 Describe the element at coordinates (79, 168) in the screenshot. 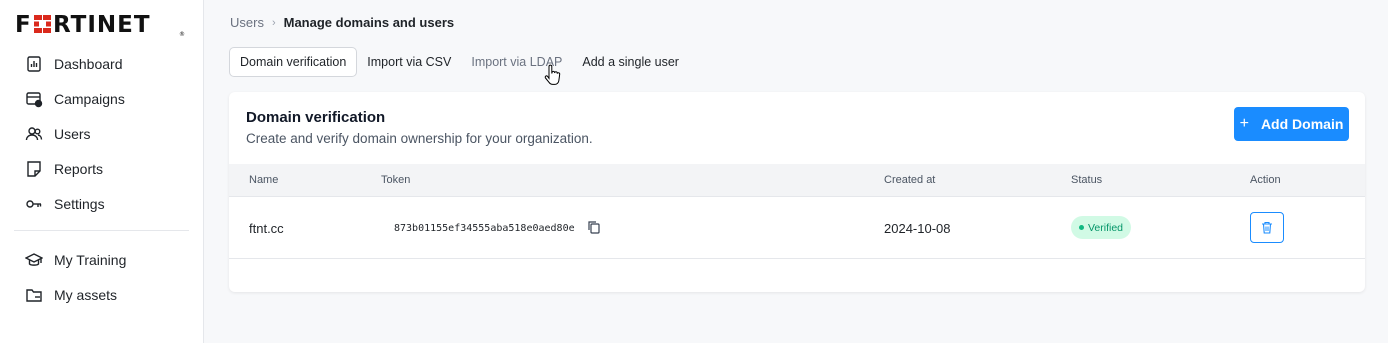

I see `sidebar-item-label: Reports` at that location.